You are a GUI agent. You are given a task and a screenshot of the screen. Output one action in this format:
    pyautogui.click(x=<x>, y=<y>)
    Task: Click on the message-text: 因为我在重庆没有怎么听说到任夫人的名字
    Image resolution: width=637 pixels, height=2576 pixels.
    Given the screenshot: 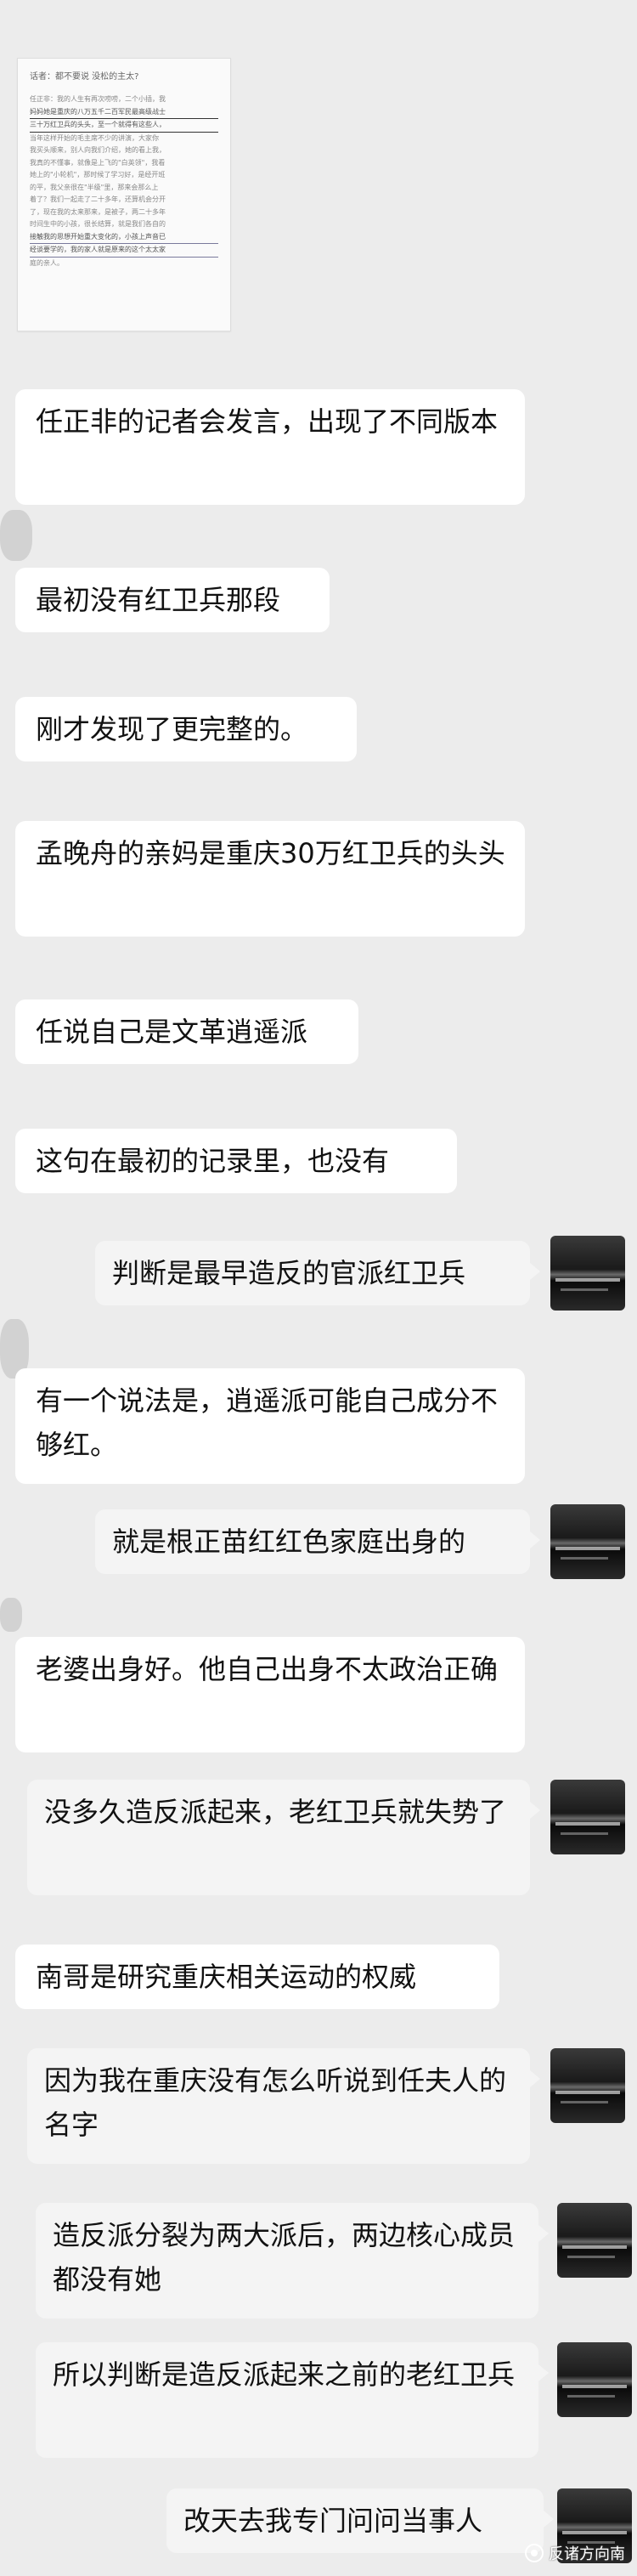 What is the action you would take?
    pyautogui.click(x=275, y=2102)
    